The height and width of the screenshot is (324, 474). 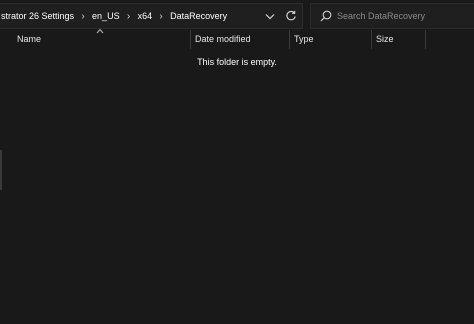 What do you see at coordinates (332, 39) in the screenshot?
I see `column-header-type: Type` at bounding box center [332, 39].